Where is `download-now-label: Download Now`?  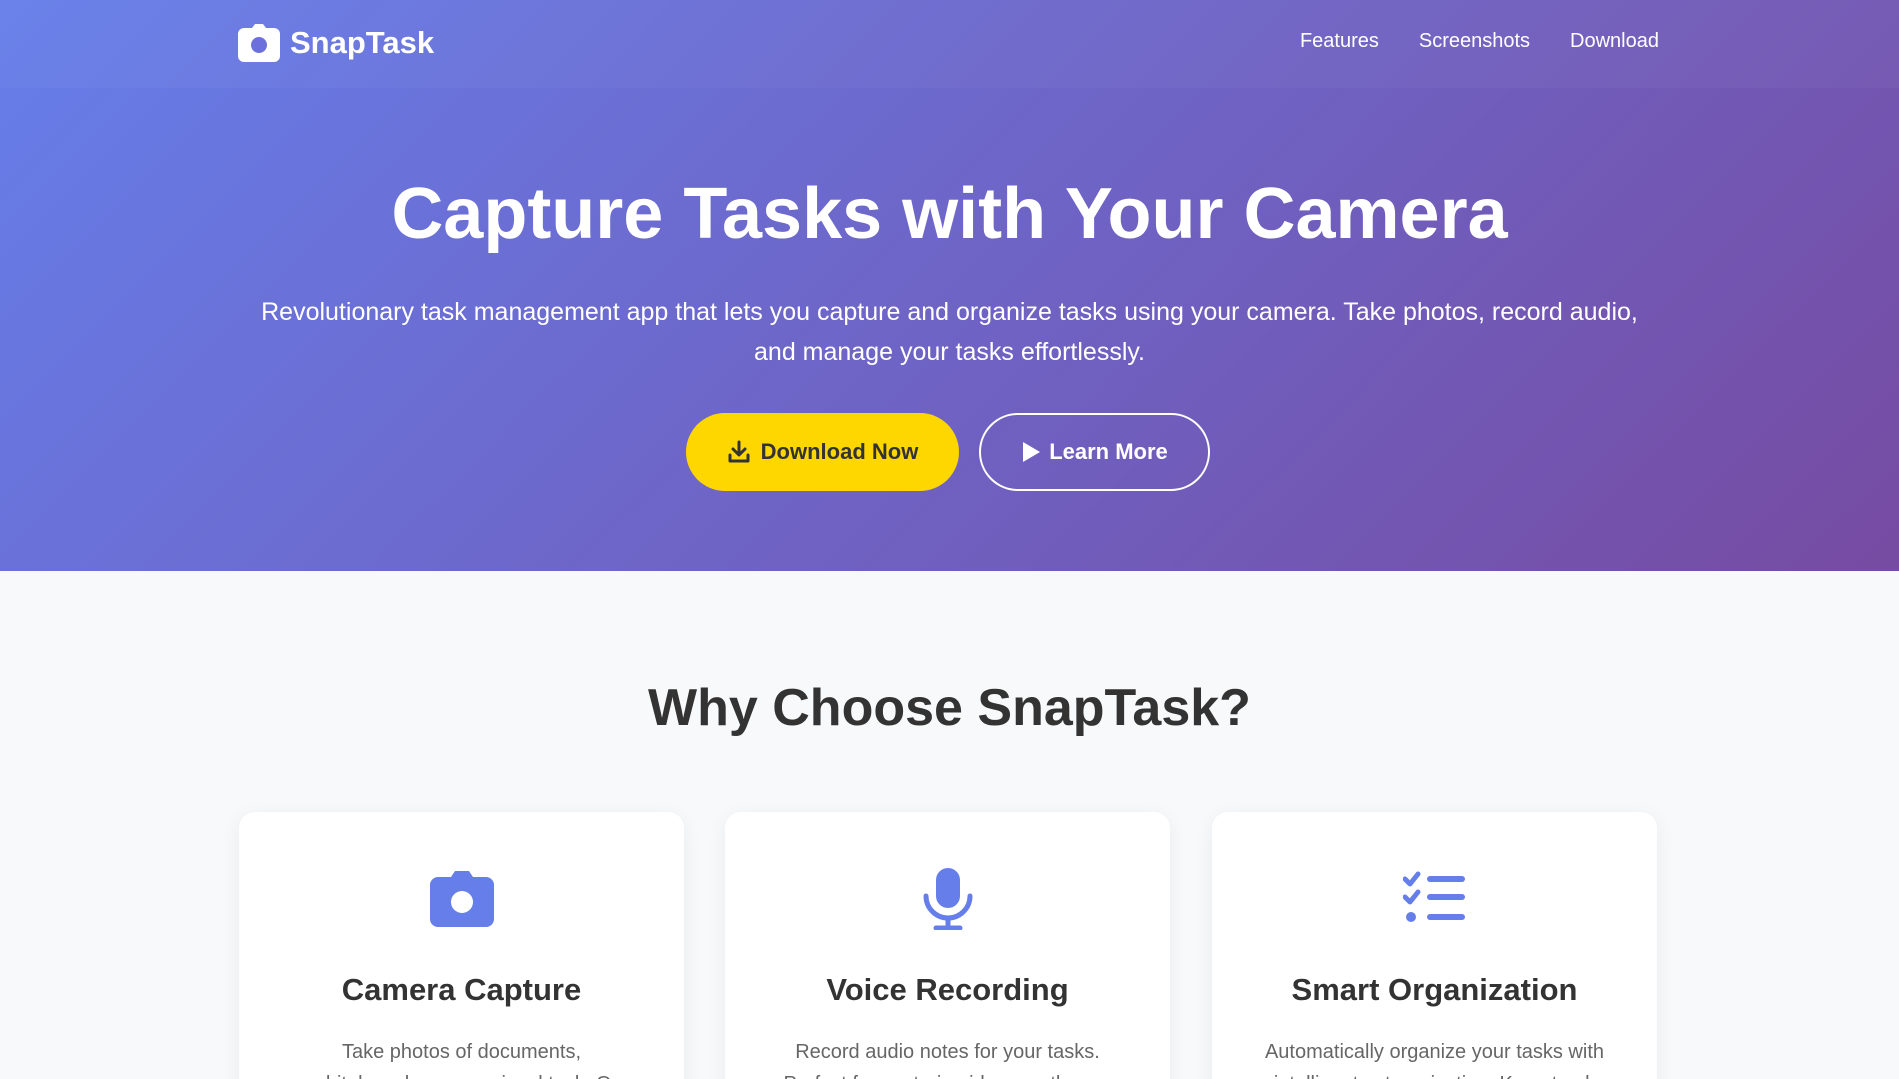
download-now-label: Download Now is located at coordinates (839, 451).